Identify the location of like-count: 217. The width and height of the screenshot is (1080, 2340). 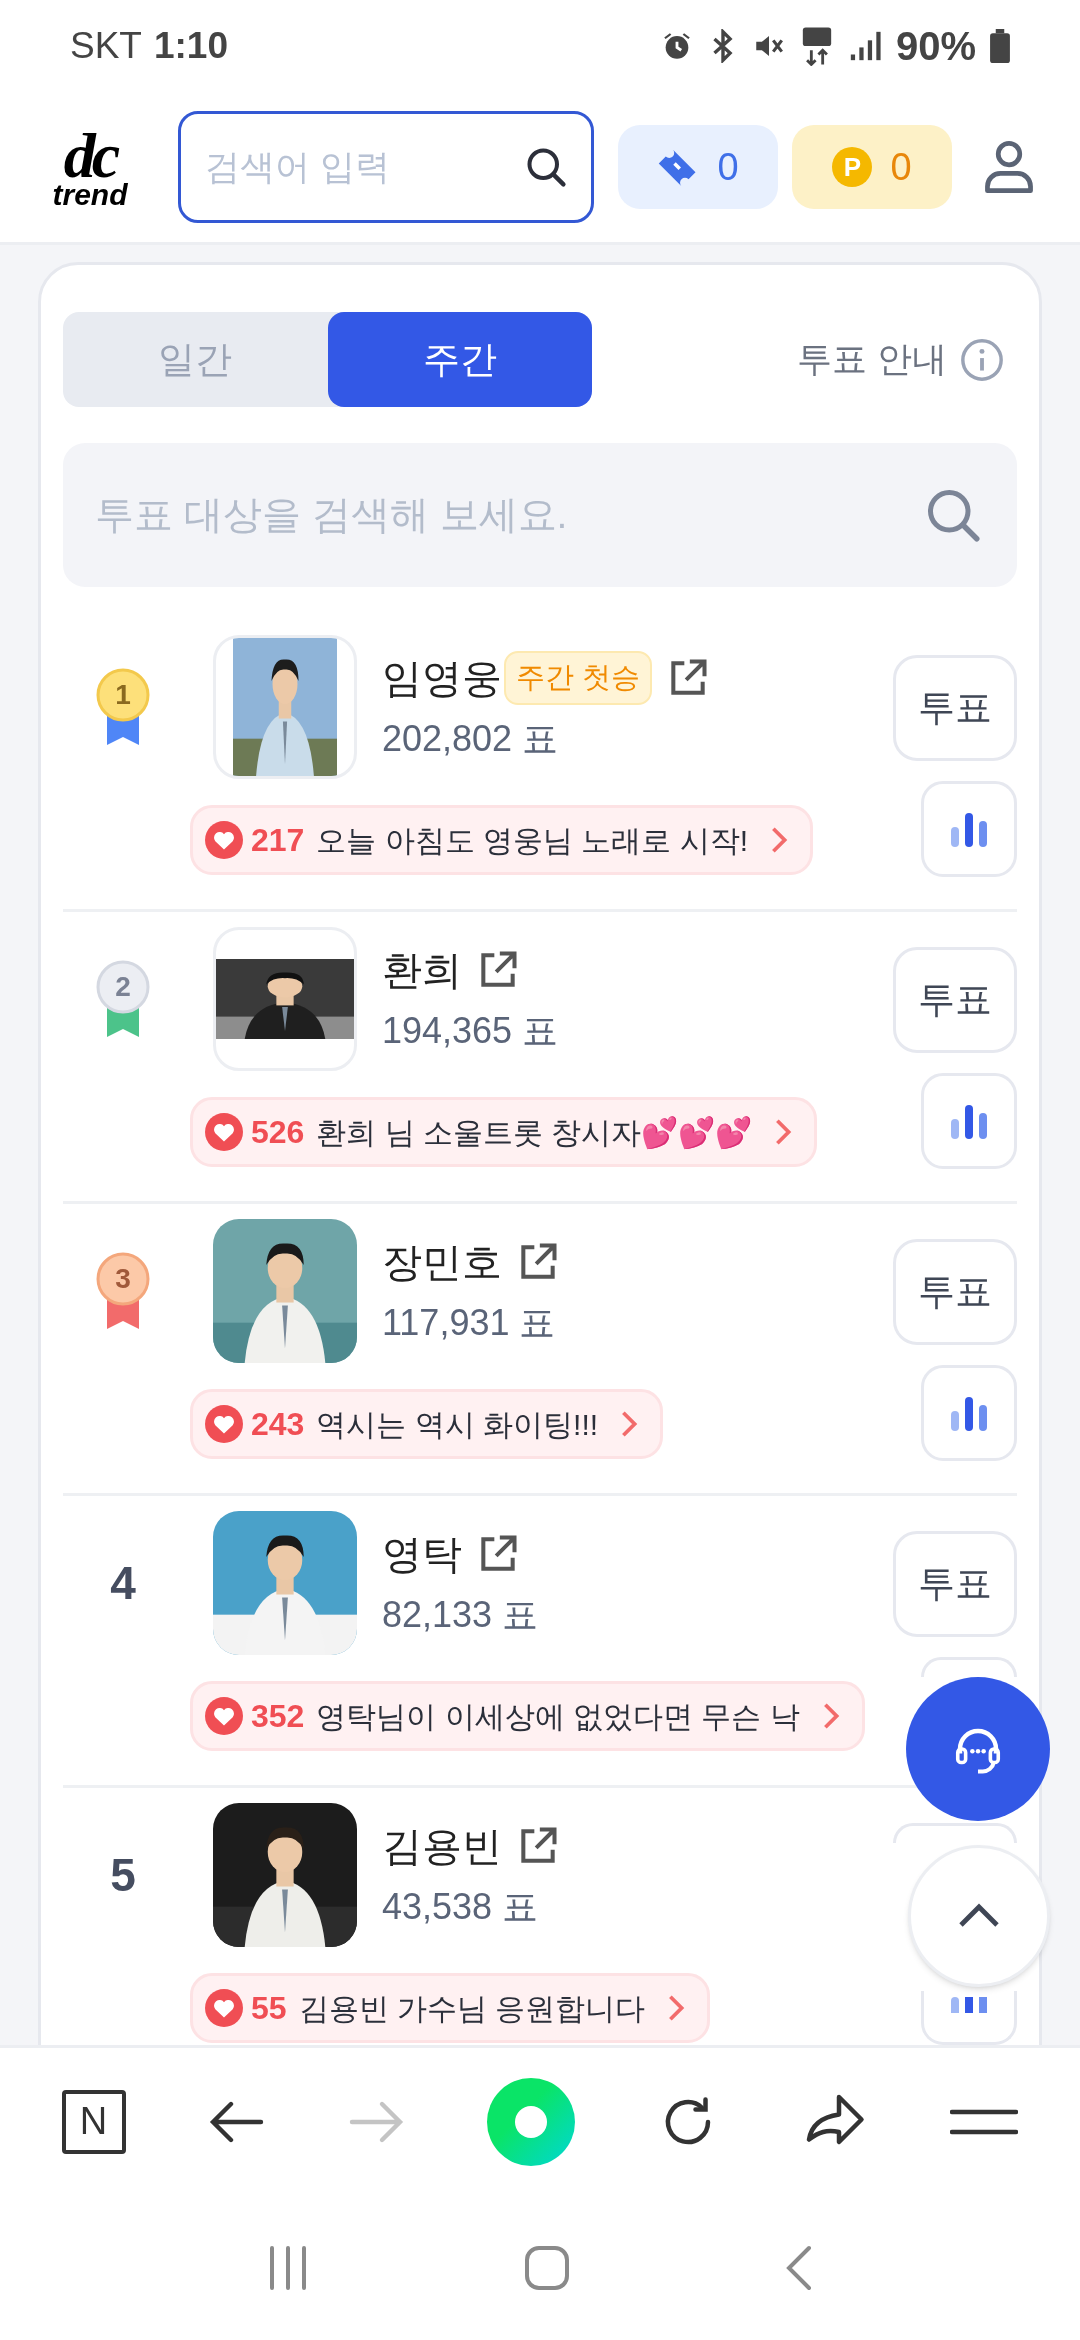
(278, 840).